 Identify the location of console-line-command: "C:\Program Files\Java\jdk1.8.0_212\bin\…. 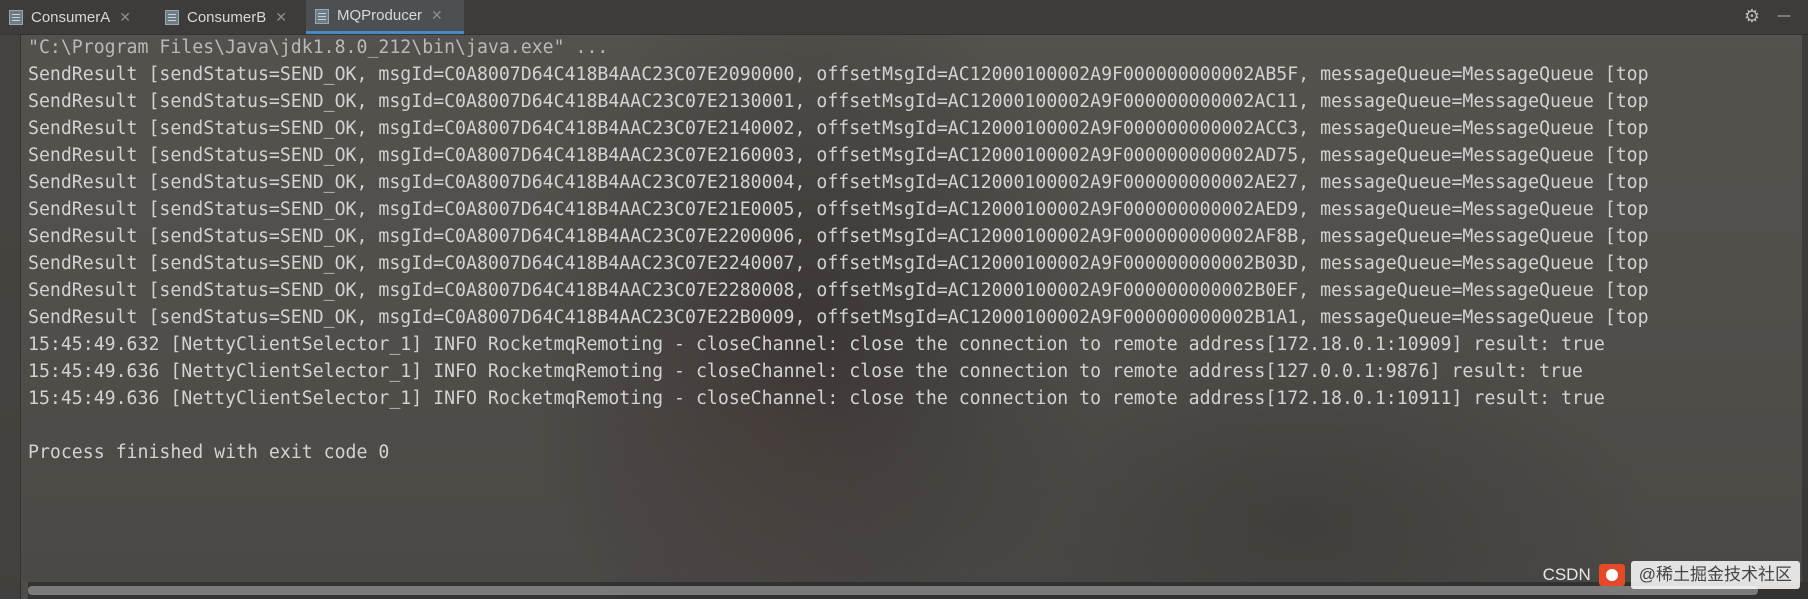
(318, 47).